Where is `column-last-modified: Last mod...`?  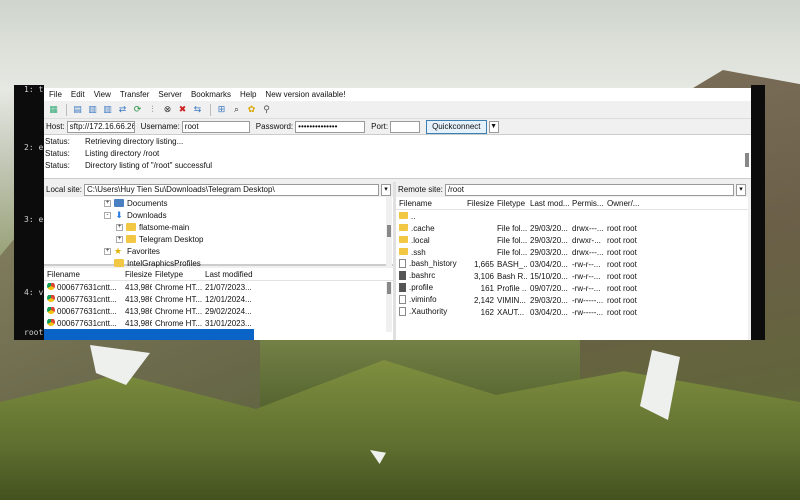
column-last-modified: Last mod... is located at coordinates (548, 203).